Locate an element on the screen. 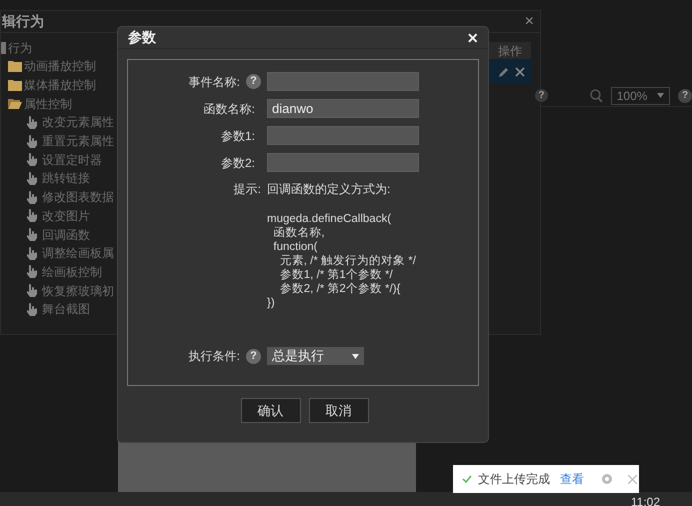 The height and width of the screenshot is (506, 692). open-folder-icon is located at coordinates (15, 104).